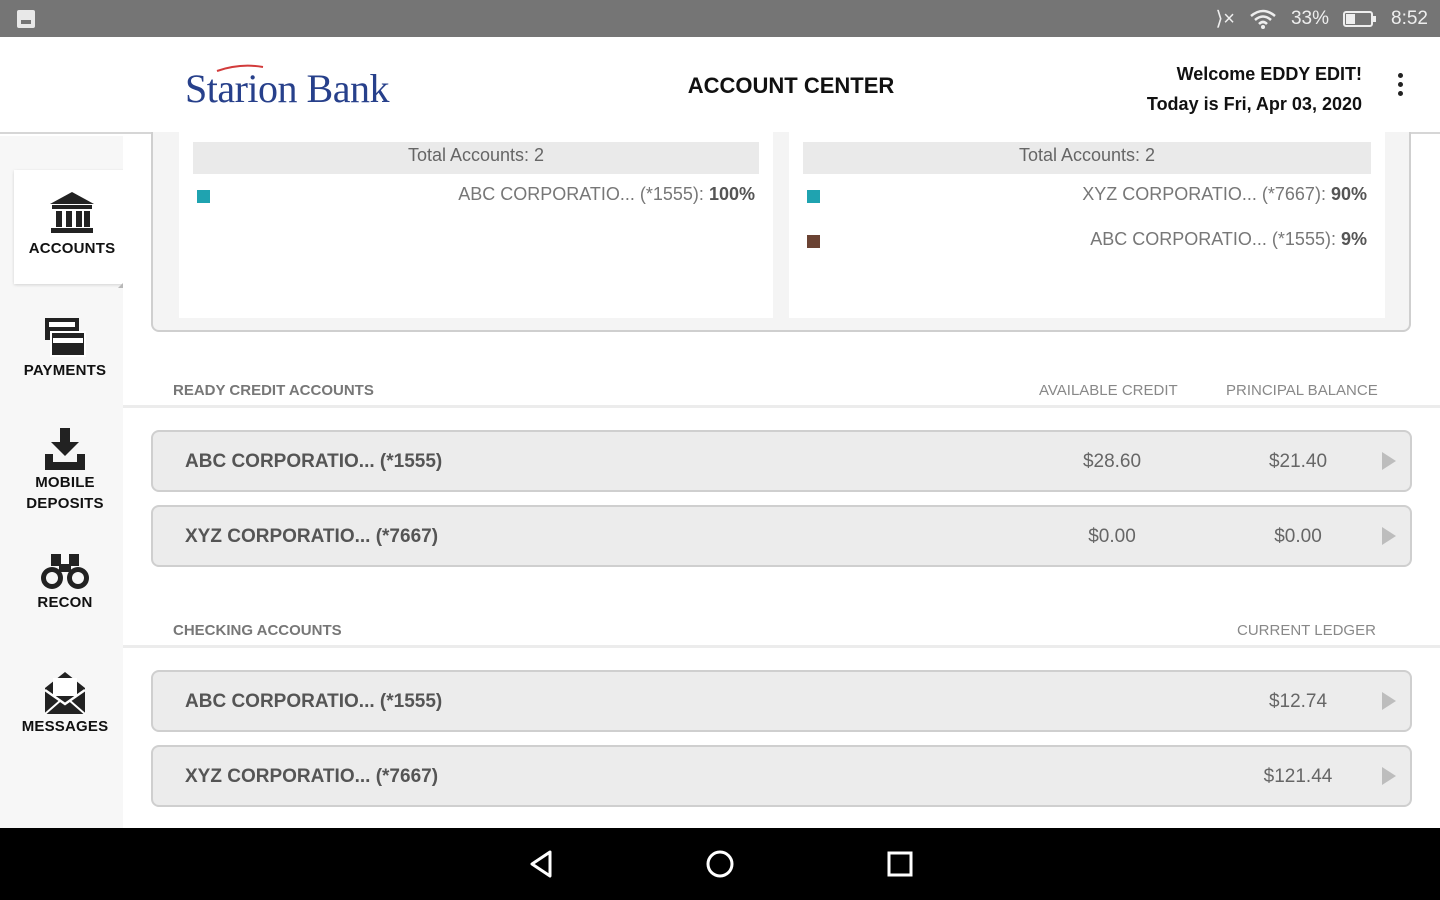  What do you see at coordinates (1400, 87) in the screenshot?
I see `overflow-menu-icon` at bounding box center [1400, 87].